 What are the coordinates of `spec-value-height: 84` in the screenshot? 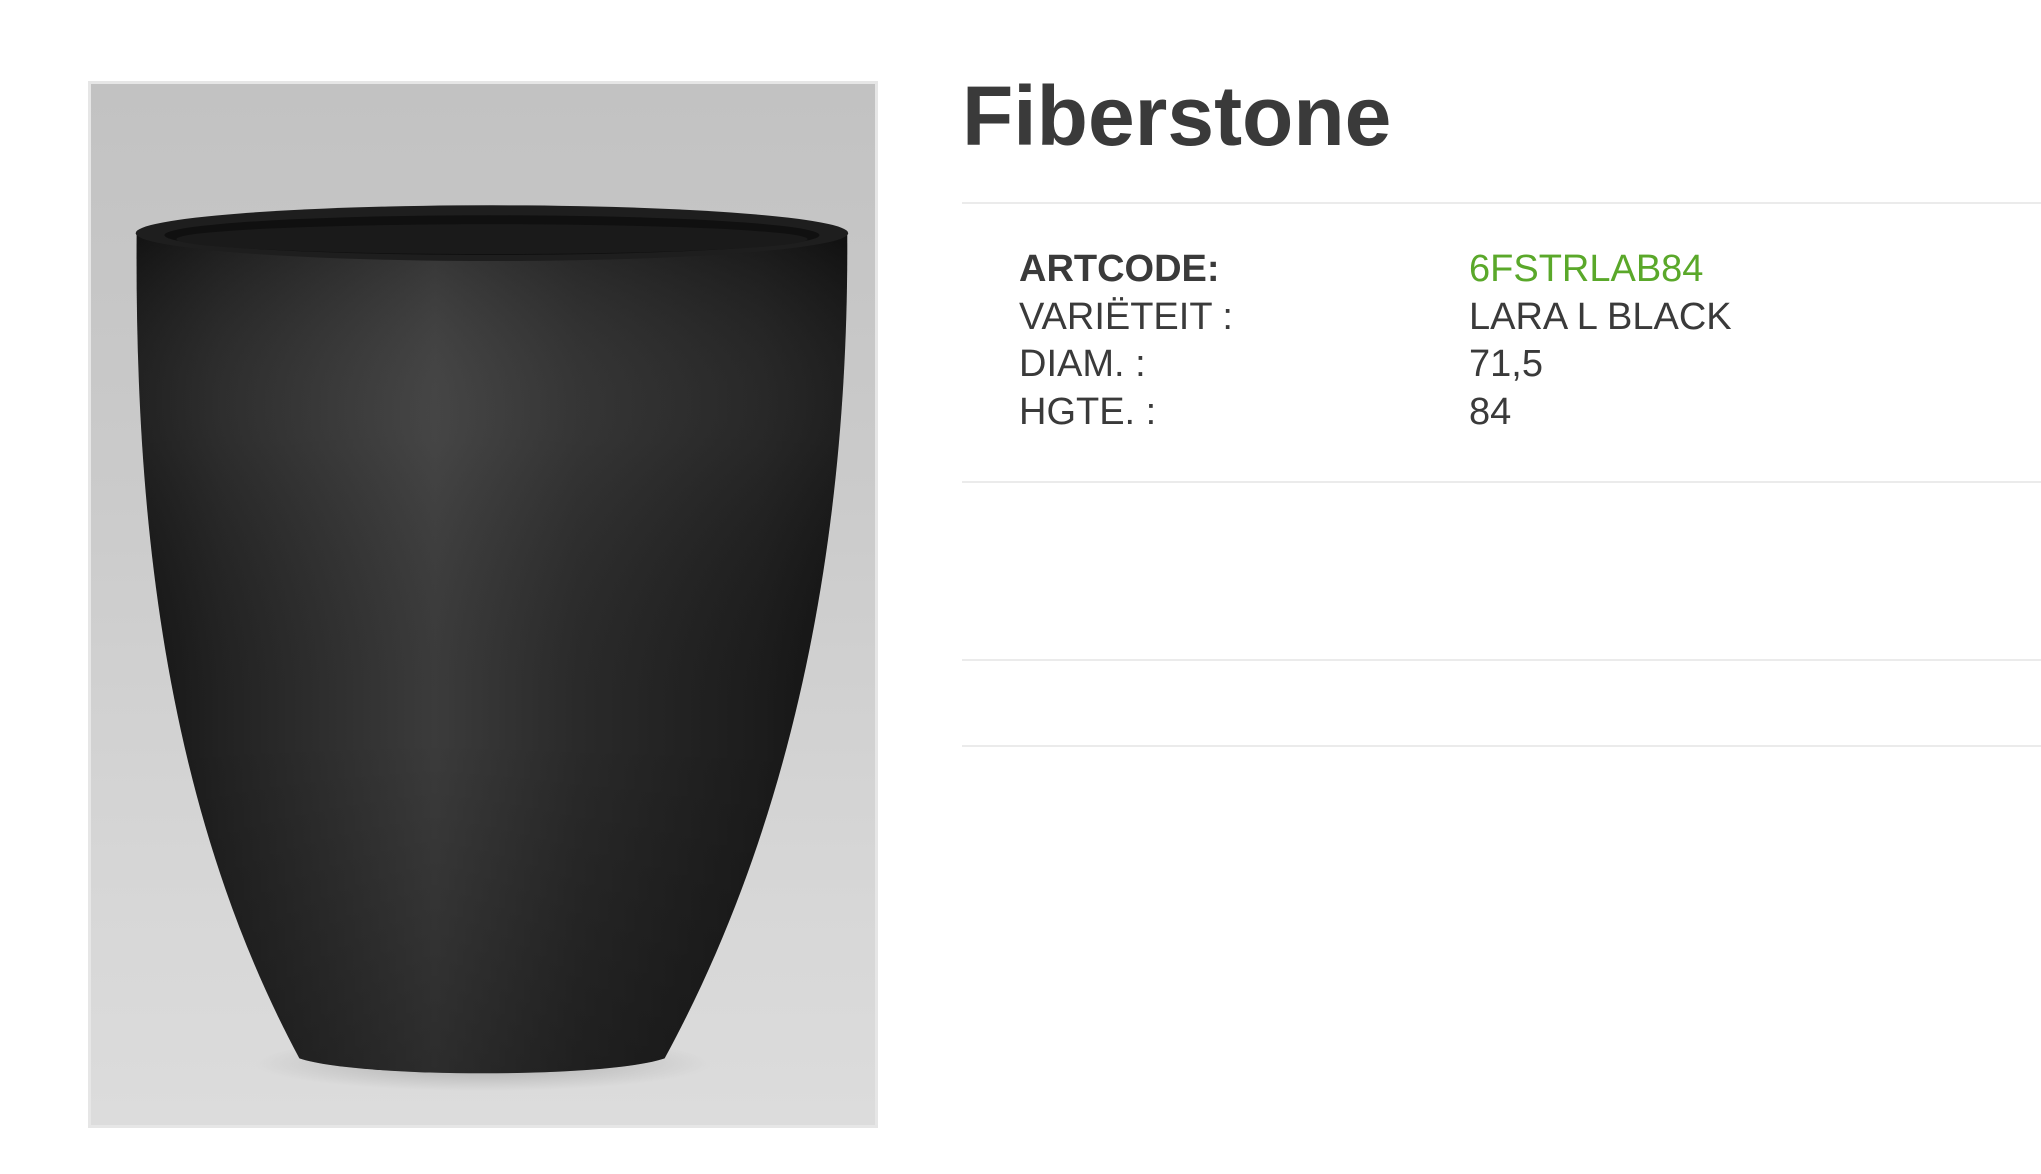 It's located at (1490, 411).